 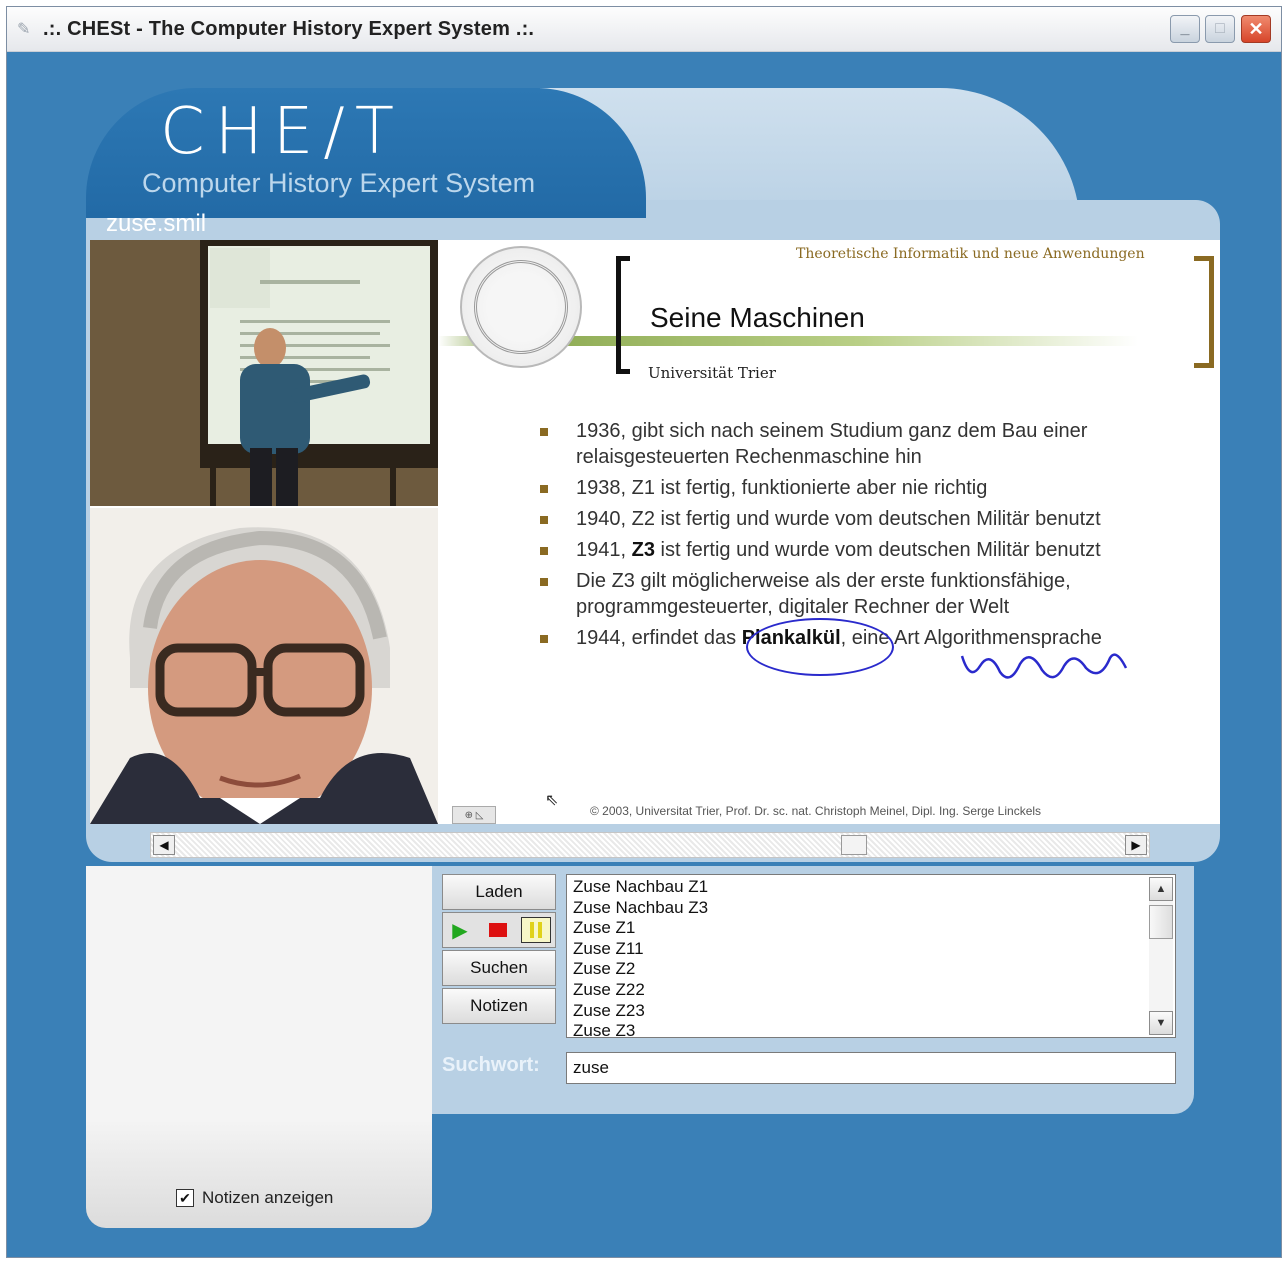 What do you see at coordinates (874, 949) in the screenshot?
I see `list-item: Zuse Z11` at bounding box center [874, 949].